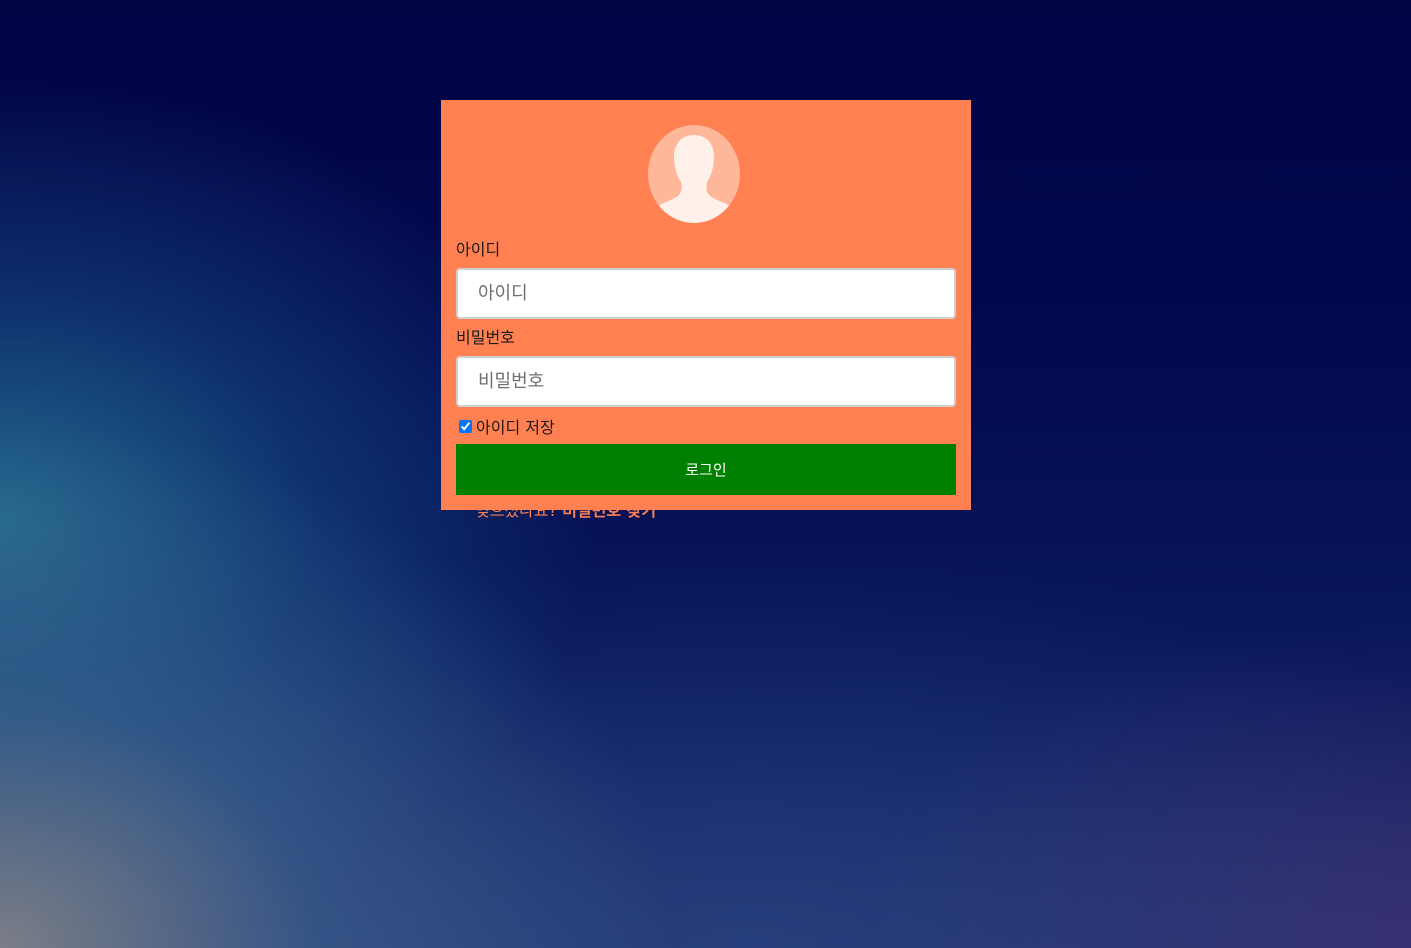 Image resolution: width=1411 pixels, height=948 pixels. I want to click on remember-id-label: 아이디 저장, so click(515, 426).